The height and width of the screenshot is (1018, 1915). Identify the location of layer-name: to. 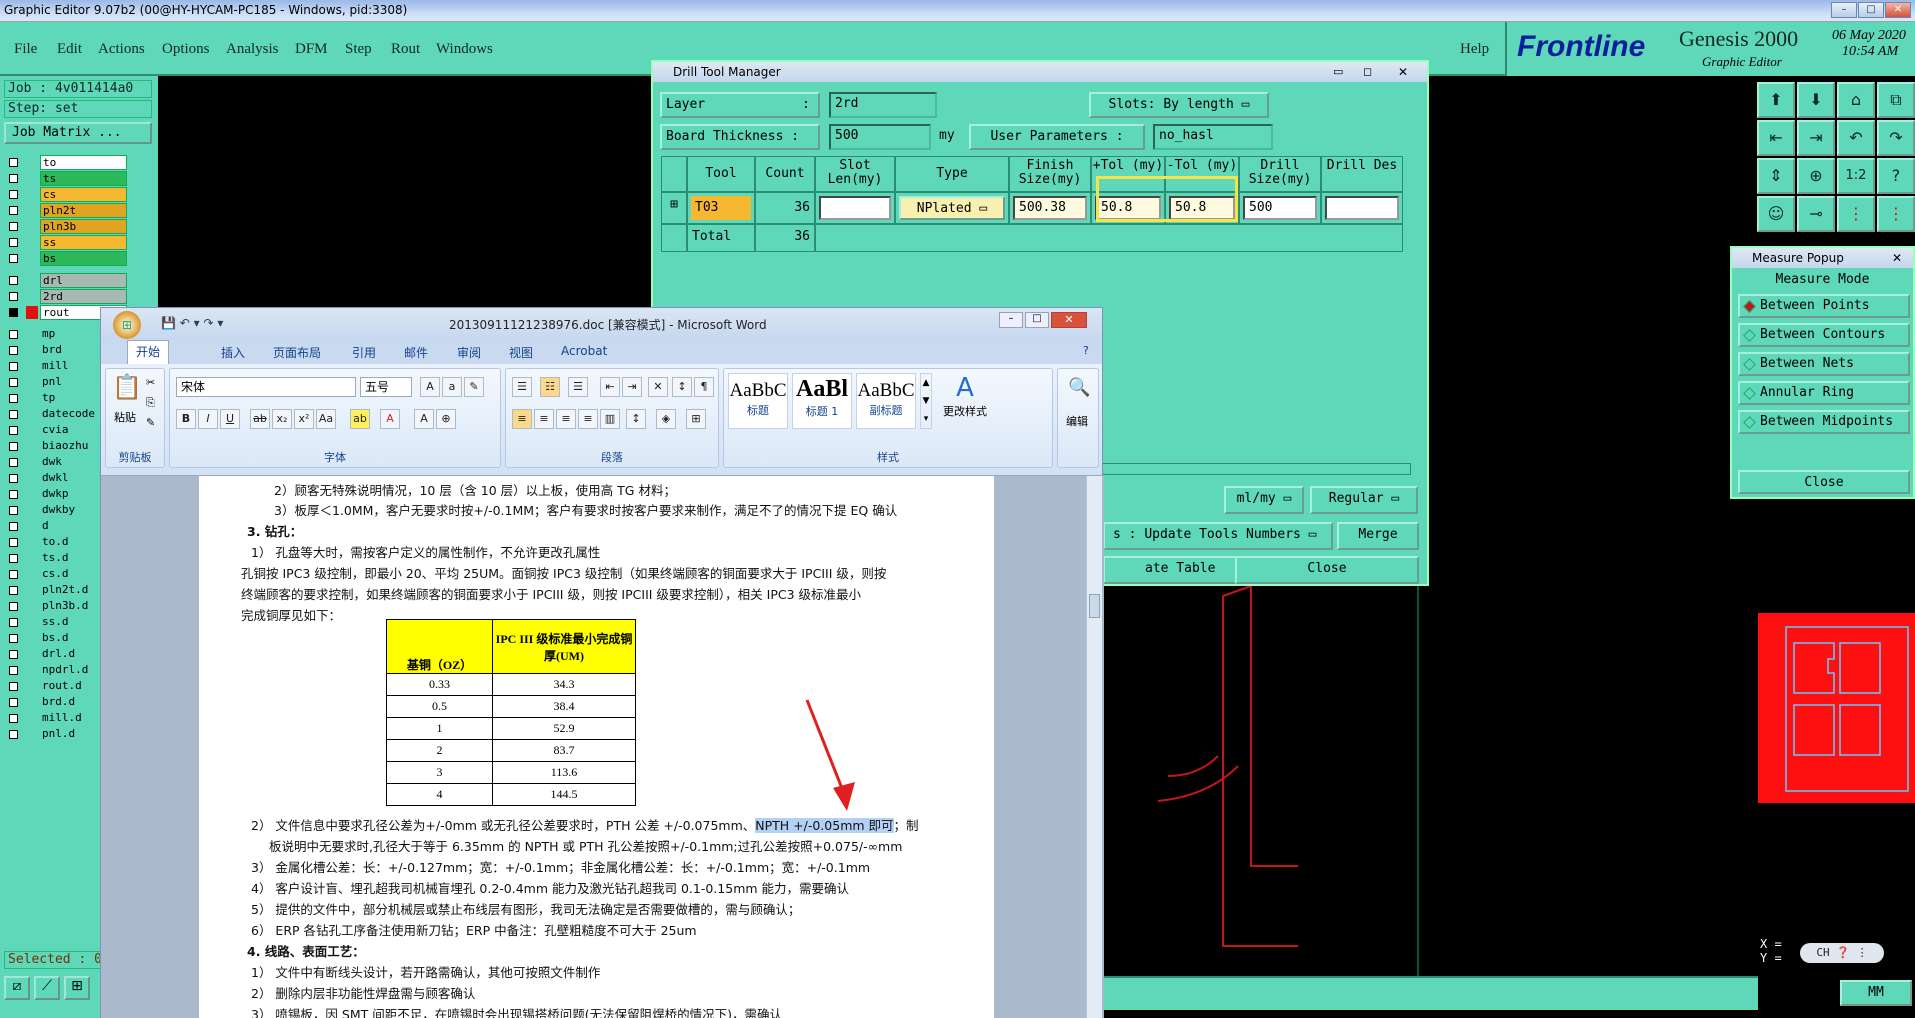
(83, 162).